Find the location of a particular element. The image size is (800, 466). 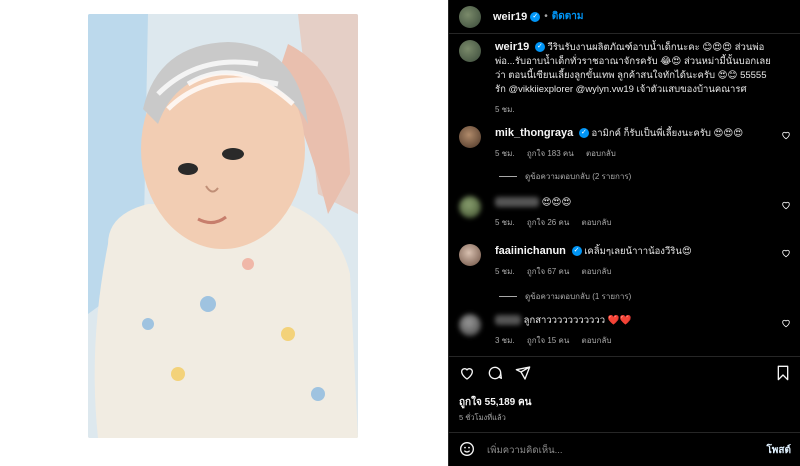

comment-meta: 5 ชม. ถูกใจ 67 คน ตอบกลับ is located at coordinates (635, 272).